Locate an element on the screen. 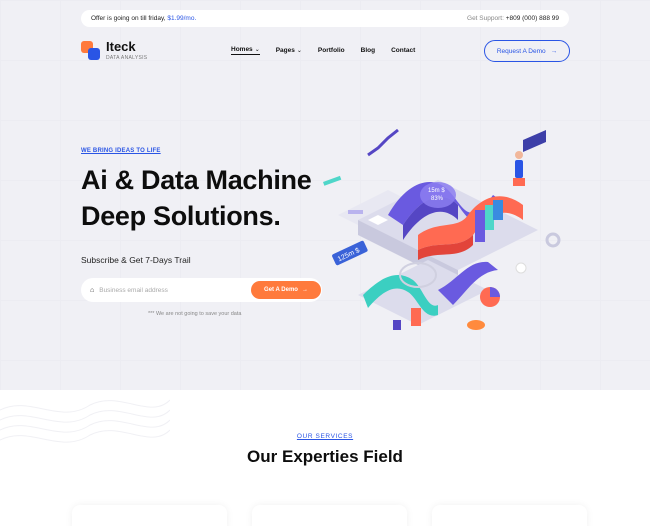 Image resolution: width=650 pixels, height=526 pixels. illus-label-a: 15m $ is located at coordinates (436, 191).